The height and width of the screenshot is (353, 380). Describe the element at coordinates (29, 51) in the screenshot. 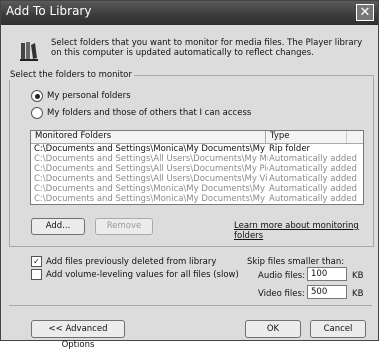

I see `library-icon` at that location.